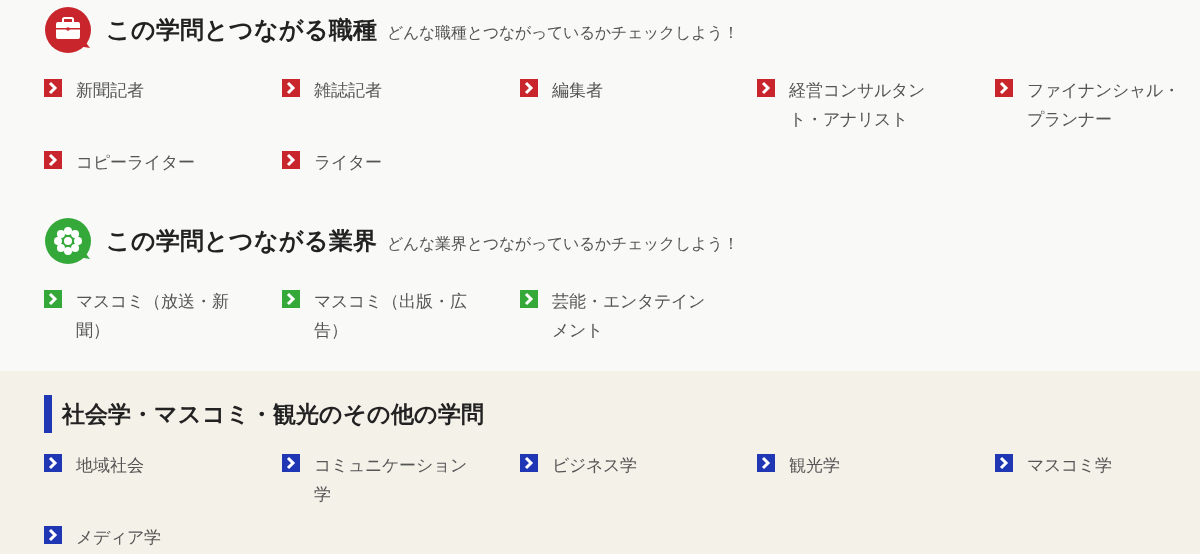 The image size is (1200, 554). Describe the element at coordinates (1106, 105) in the screenshot. I see `list-link: ファイナンシャル・プランナー` at that location.